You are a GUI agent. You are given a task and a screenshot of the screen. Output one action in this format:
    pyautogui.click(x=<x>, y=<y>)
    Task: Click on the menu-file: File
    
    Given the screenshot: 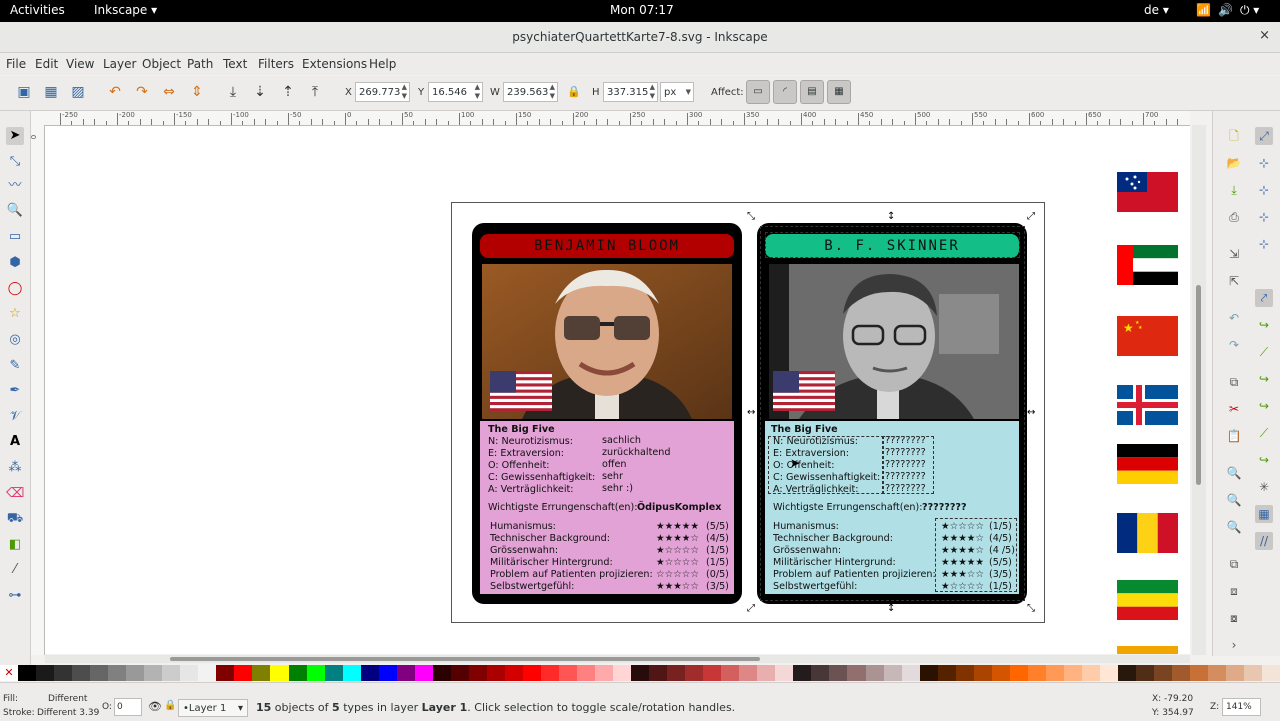 What is the action you would take?
    pyautogui.click(x=16, y=64)
    